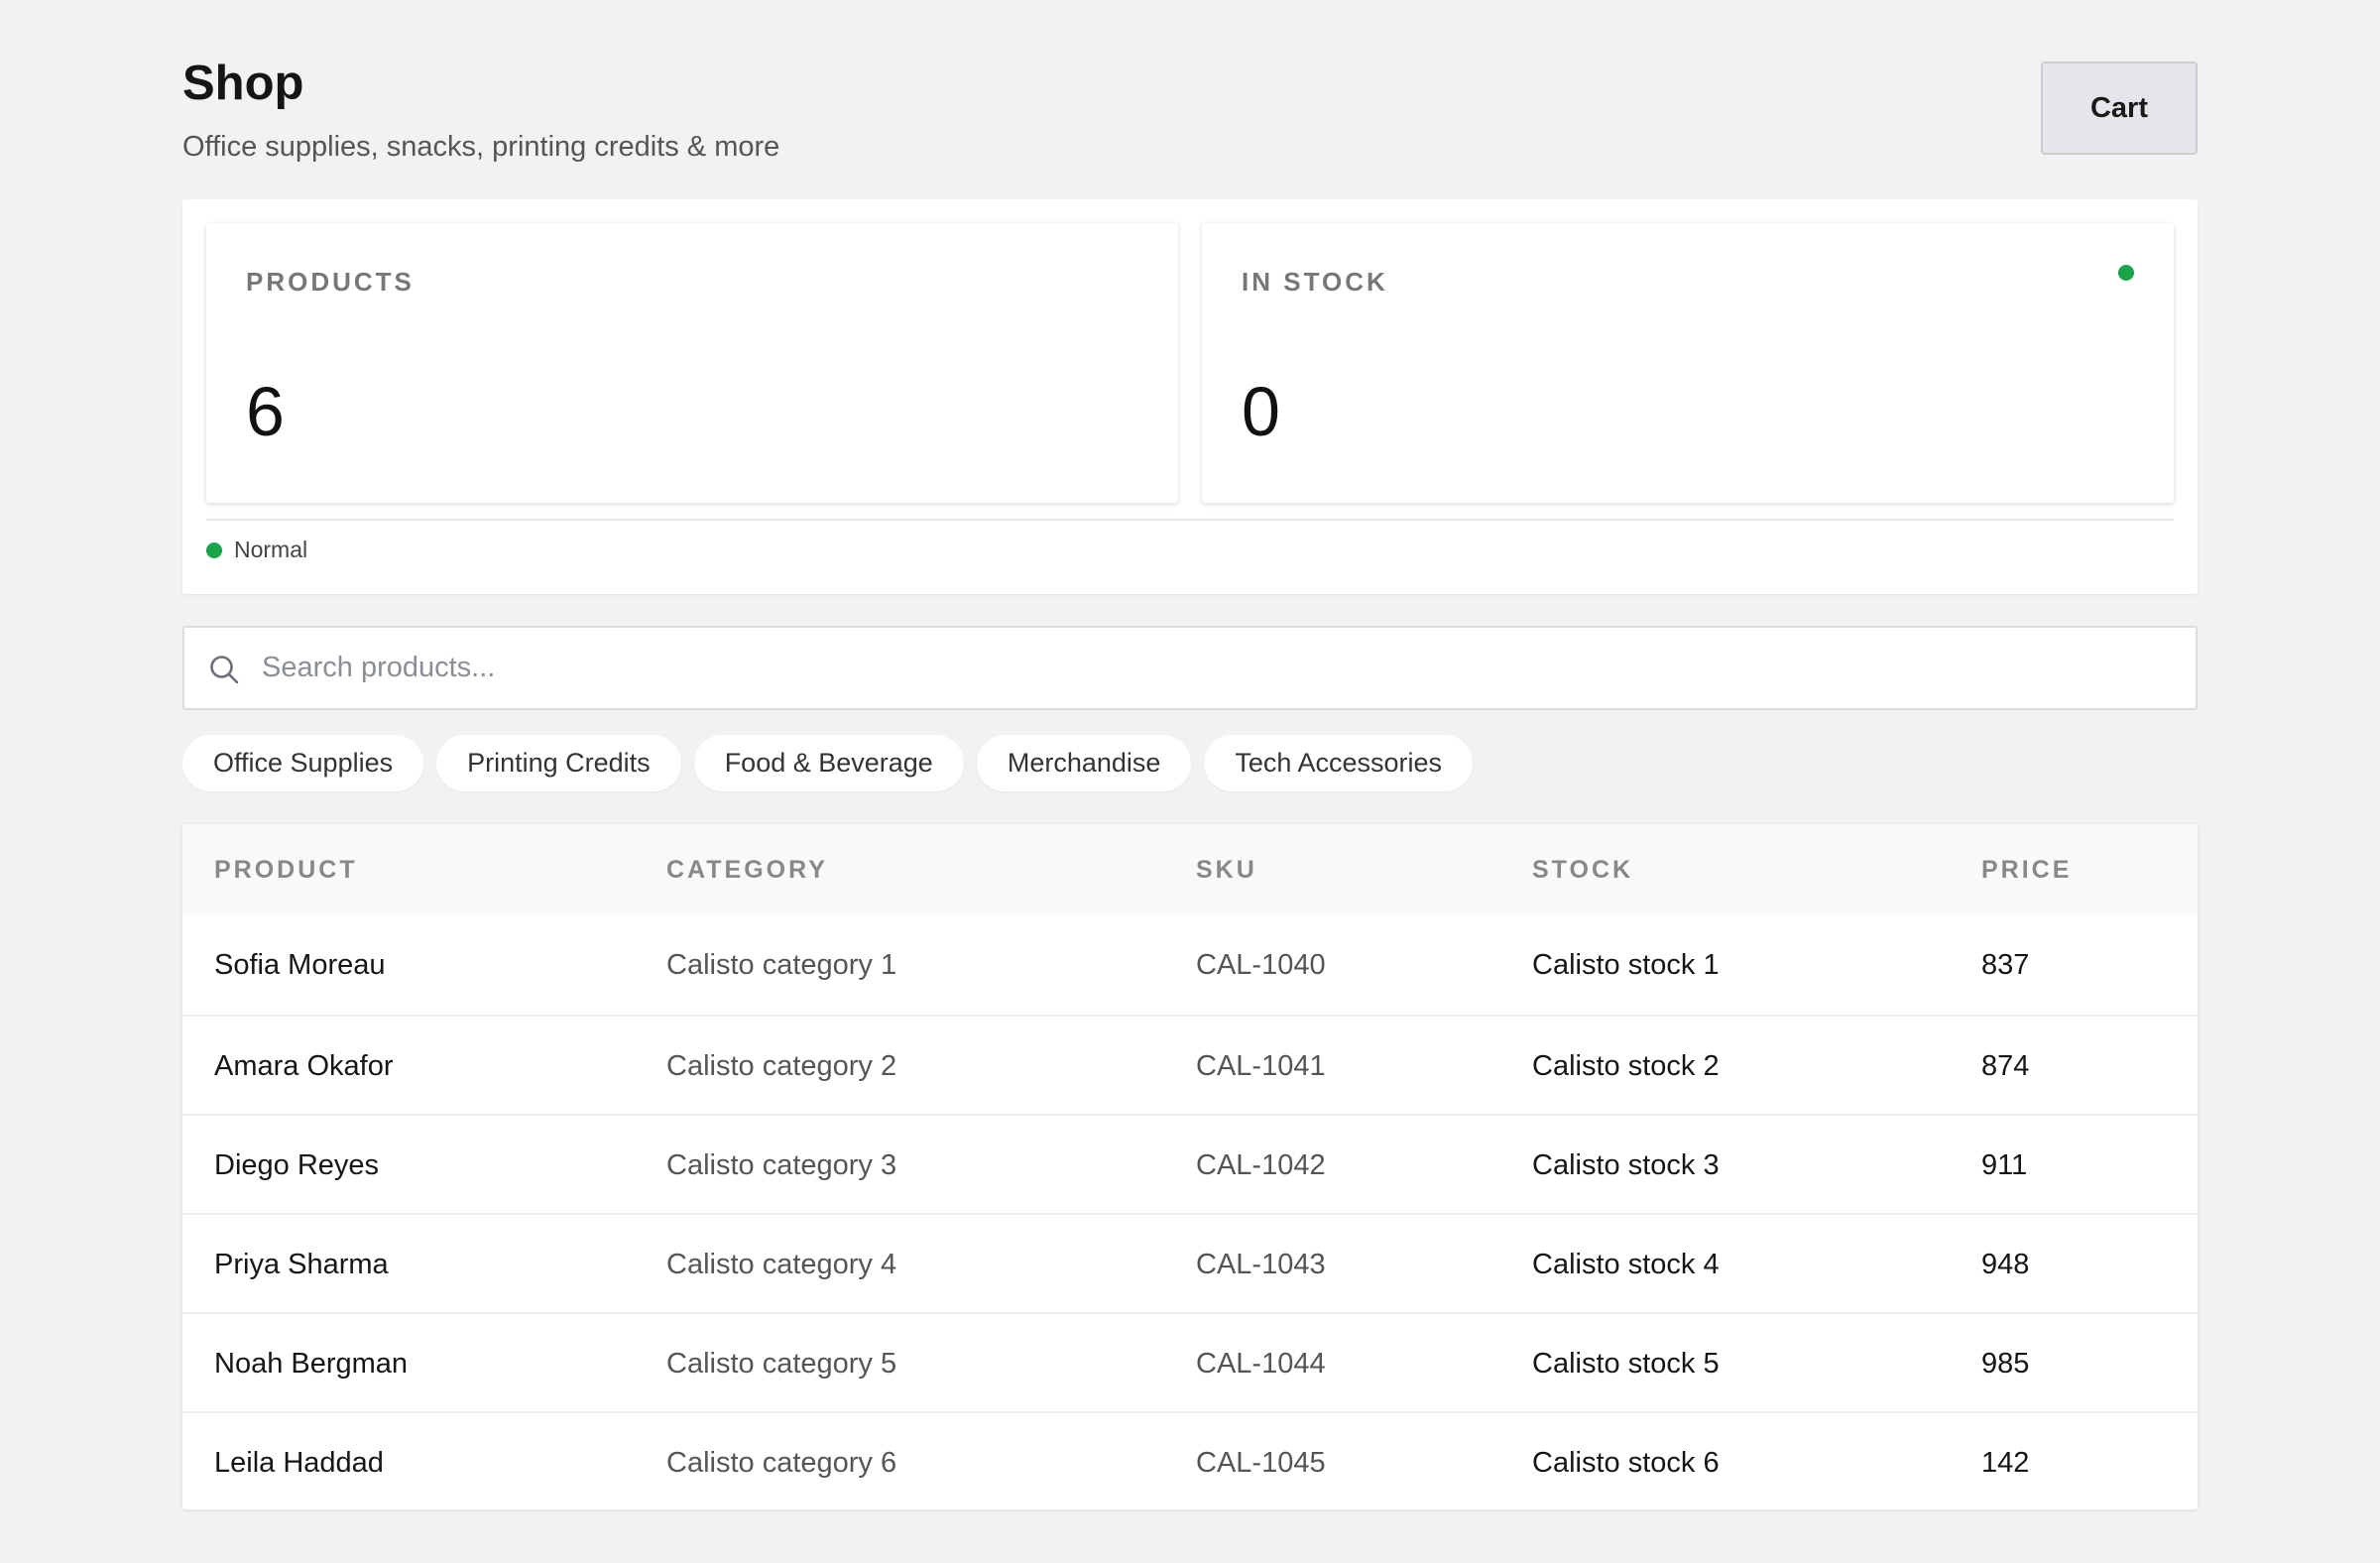  I want to click on products-stat-value: 6, so click(265, 412).